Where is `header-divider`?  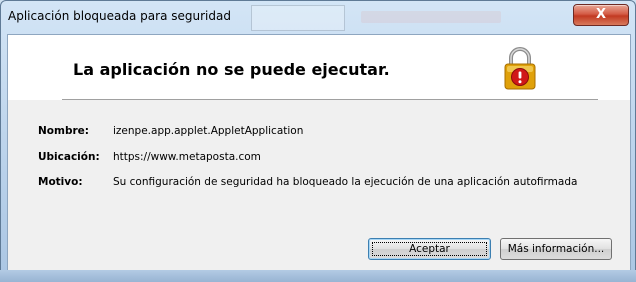
header-divider is located at coordinates (330, 99).